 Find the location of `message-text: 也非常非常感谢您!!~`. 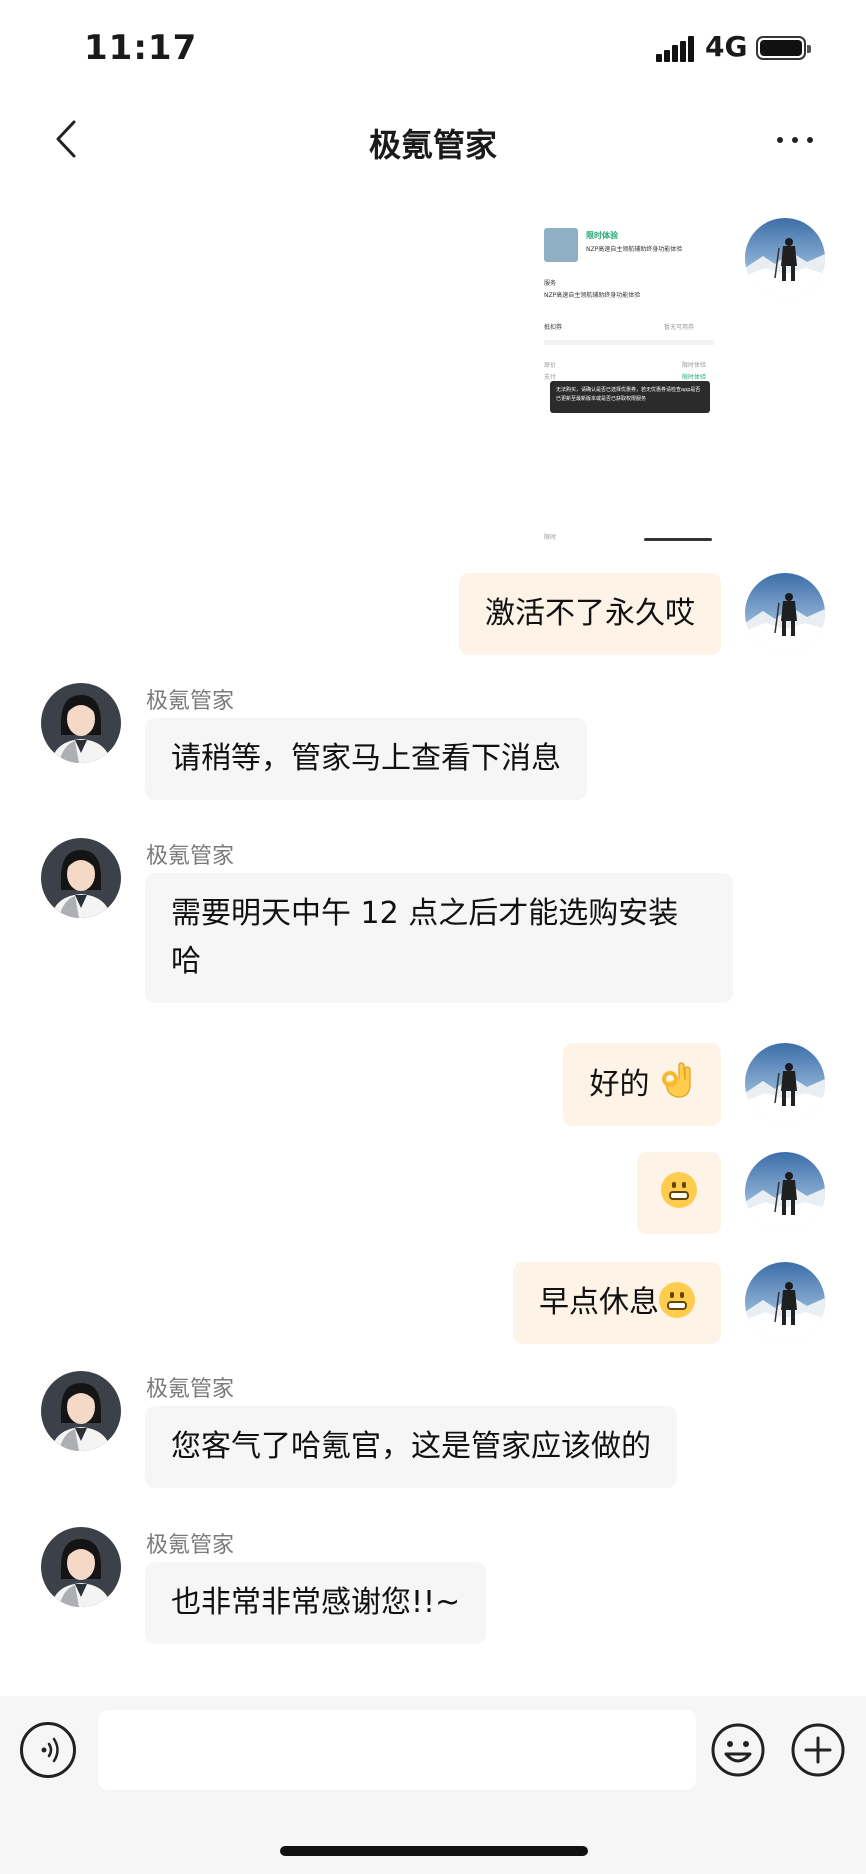

message-text: 也非常非常感谢您!!~ is located at coordinates (316, 1602).